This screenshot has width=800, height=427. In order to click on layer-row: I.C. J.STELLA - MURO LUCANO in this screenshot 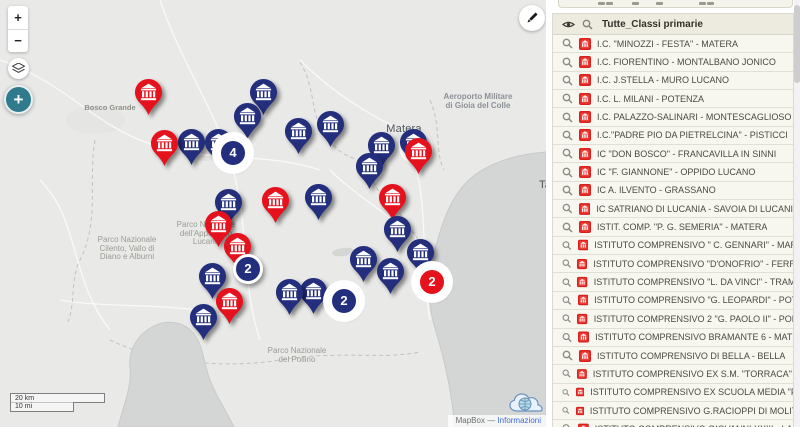, I will do `click(673, 81)`.